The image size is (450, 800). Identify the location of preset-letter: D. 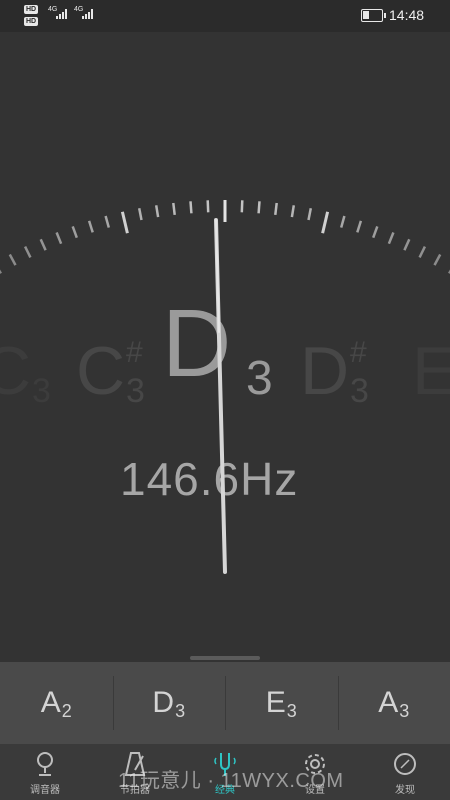
(163, 702).